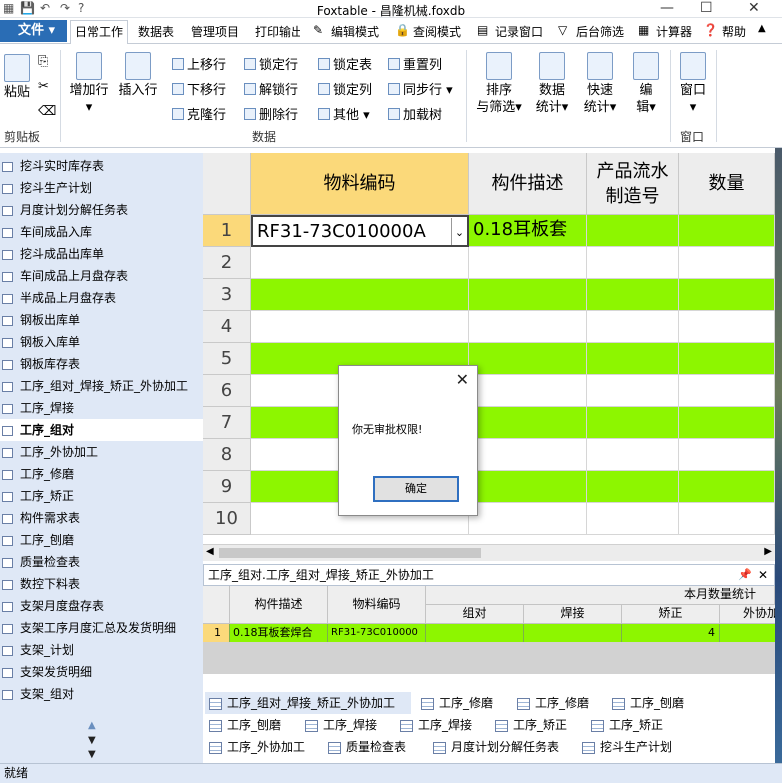 This screenshot has width=782, height=783. I want to click on nav-item: 挖斗生产计划, so click(101, 188).